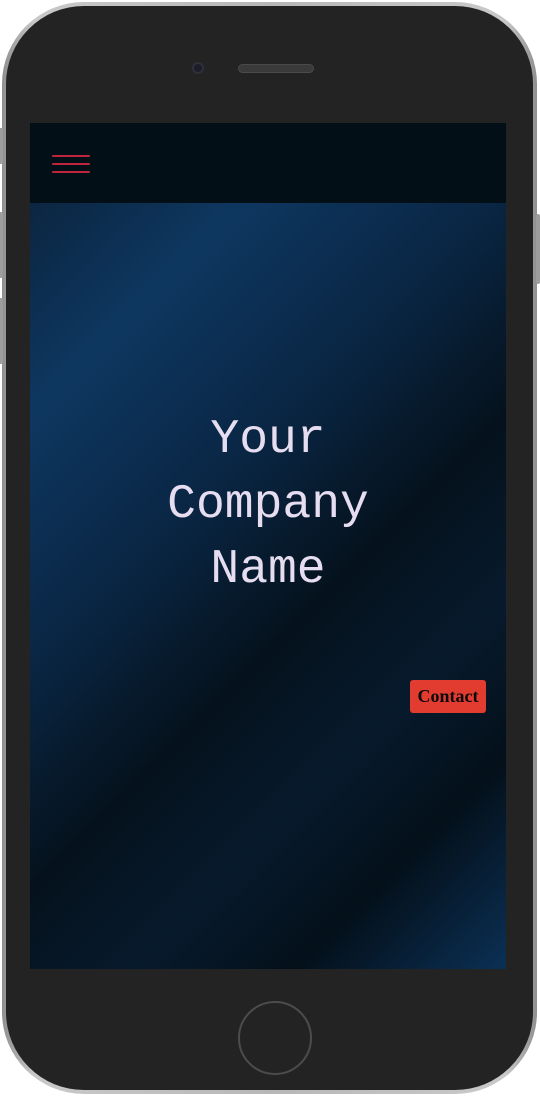 This screenshot has height=1096, width=540. I want to click on hero-title-line: Company, so click(268, 505).